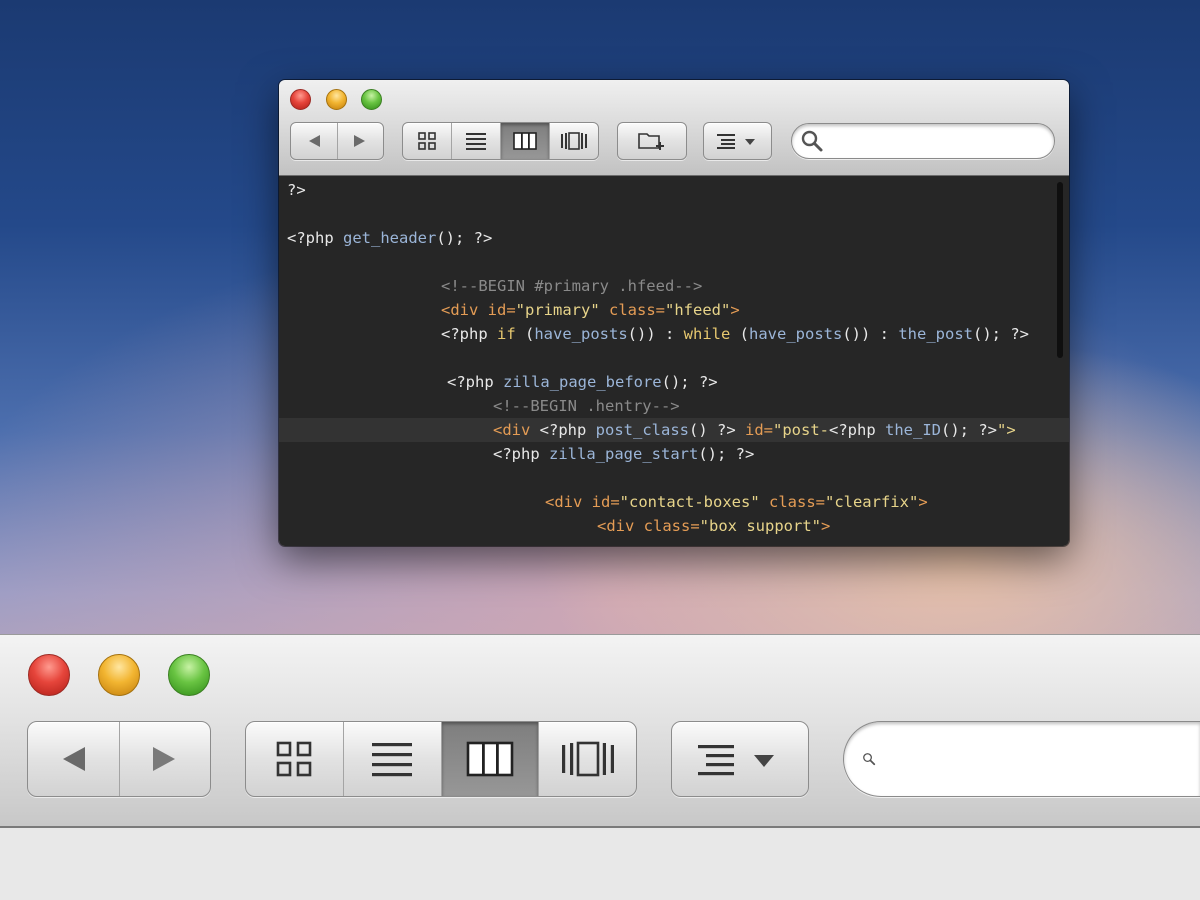 The height and width of the screenshot is (900, 1200). I want to click on arrange-control, so click(737, 141).